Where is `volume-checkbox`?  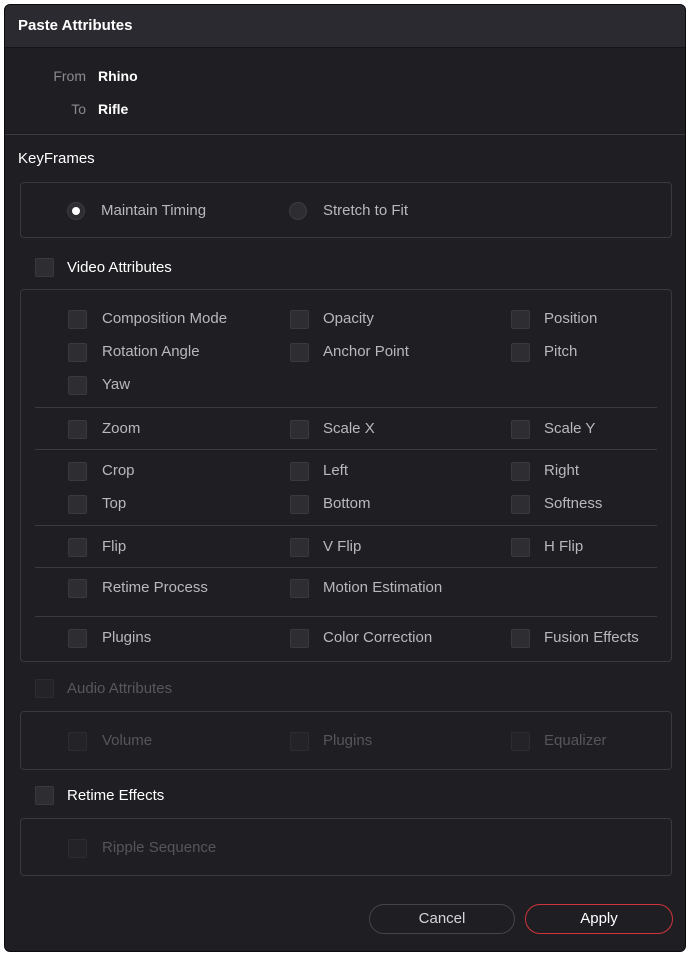
volume-checkbox is located at coordinates (77, 741).